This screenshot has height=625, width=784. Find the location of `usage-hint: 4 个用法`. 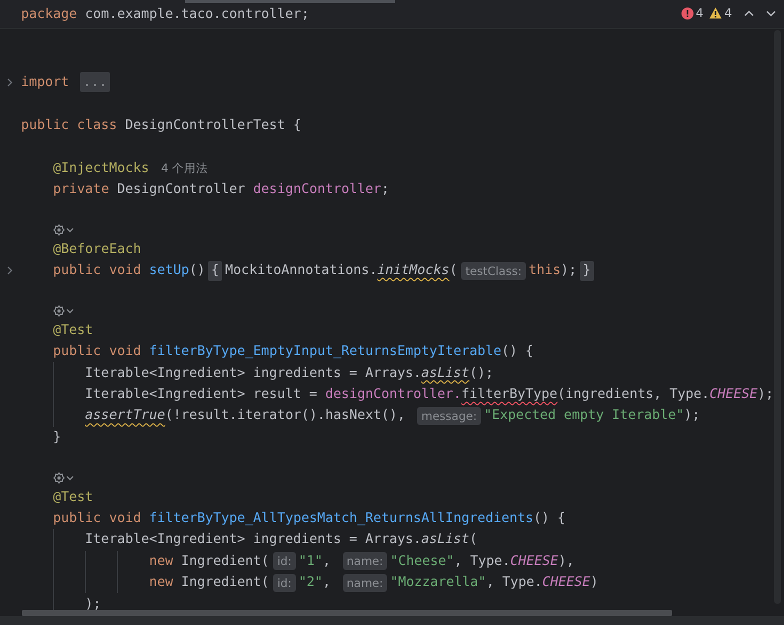

usage-hint: 4 个用法 is located at coordinates (184, 168).